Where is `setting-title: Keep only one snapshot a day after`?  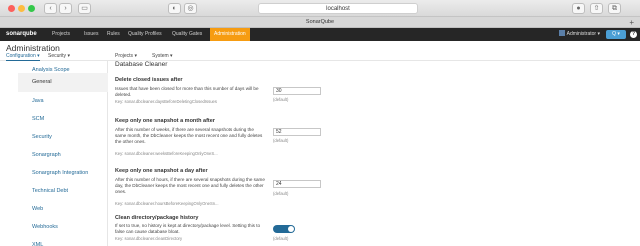
setting-title: Keep only one snapshot a day after is located at coordinates (161, 171).